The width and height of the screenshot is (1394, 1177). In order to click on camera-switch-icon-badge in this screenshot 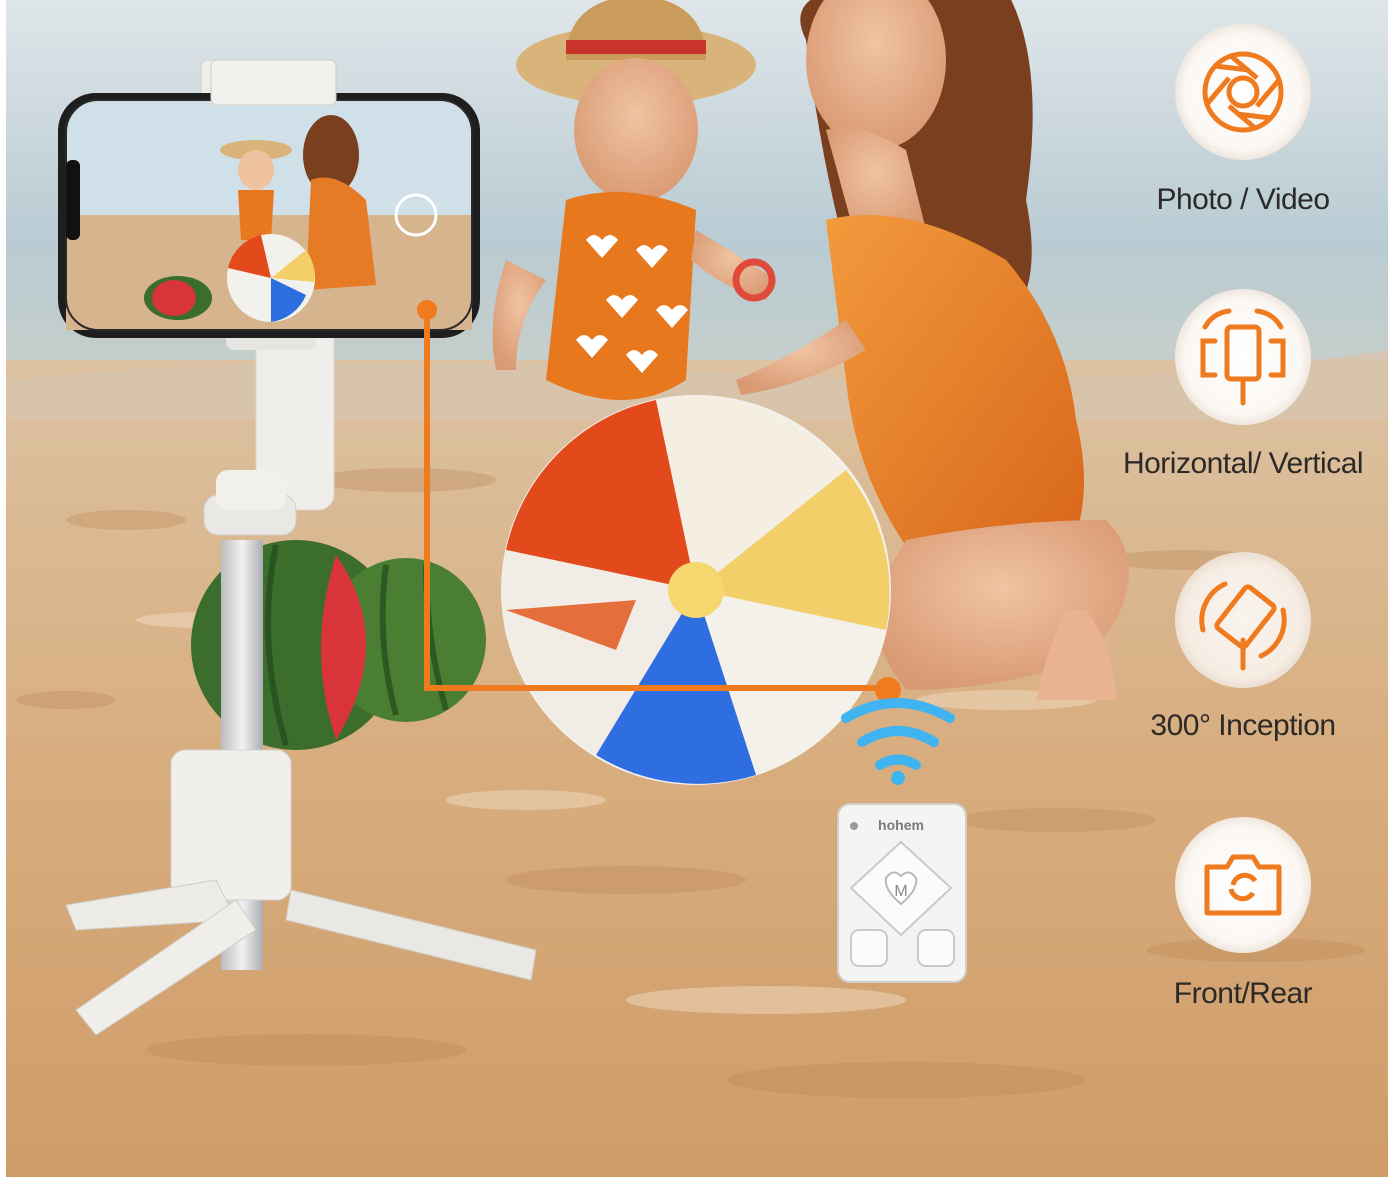, I will do `click(1243, 885)`.